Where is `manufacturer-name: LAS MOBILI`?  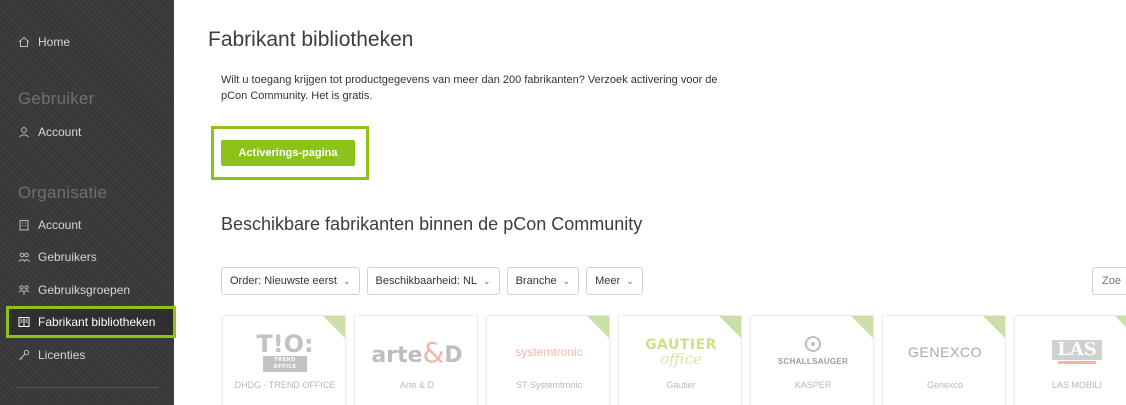
manufacturer-name: LAS MOBILI is located at coordinates (1077, 385).